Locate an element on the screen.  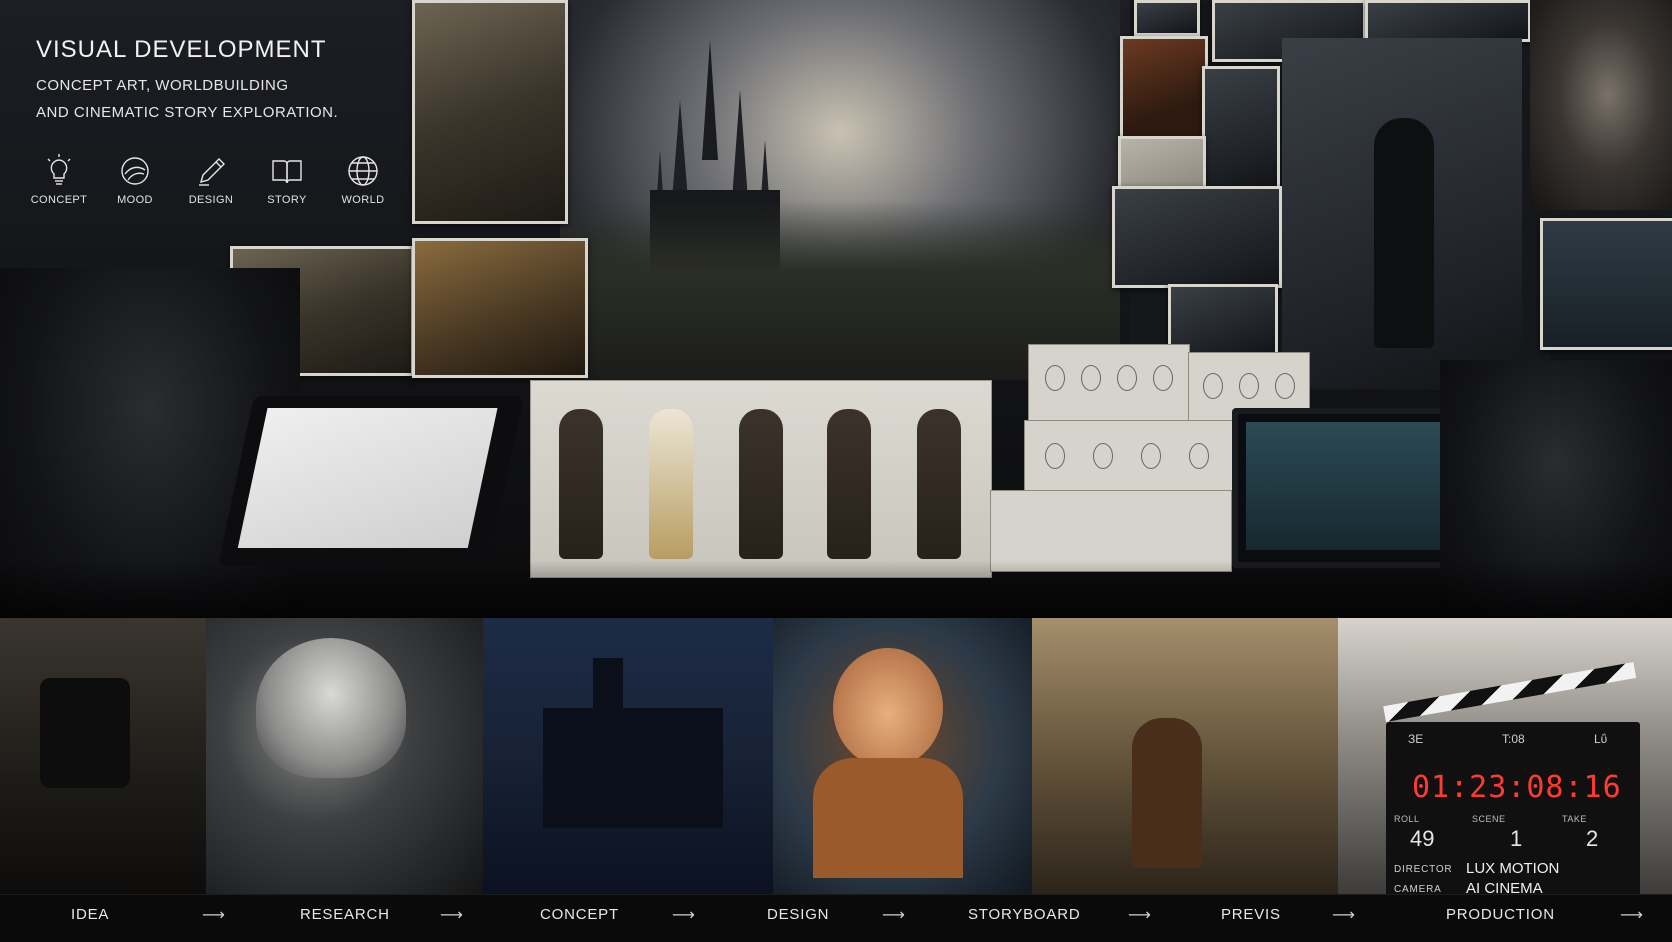
scene-value: 1 is located at coordinates (1516, 838).